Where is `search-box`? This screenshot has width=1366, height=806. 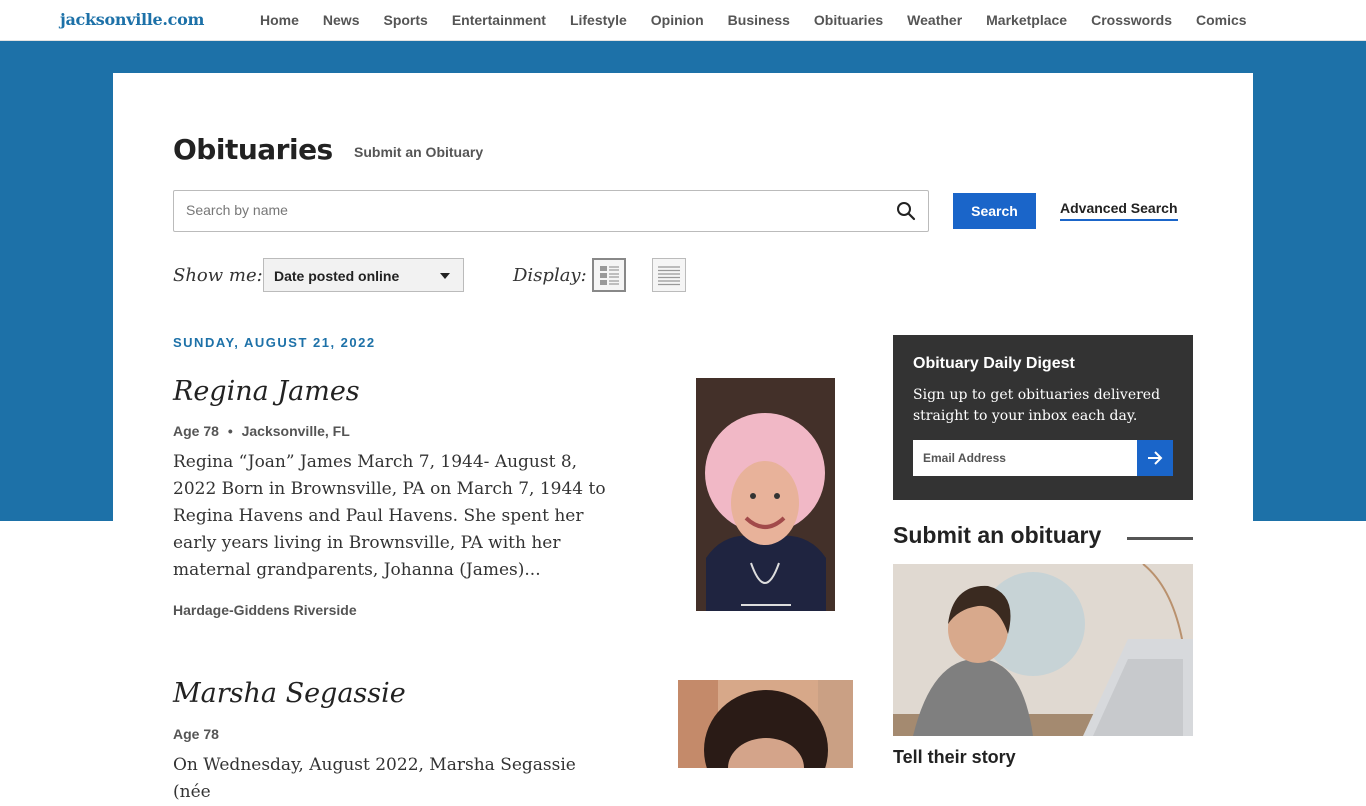
search-box is located at coordinates (551, 211).